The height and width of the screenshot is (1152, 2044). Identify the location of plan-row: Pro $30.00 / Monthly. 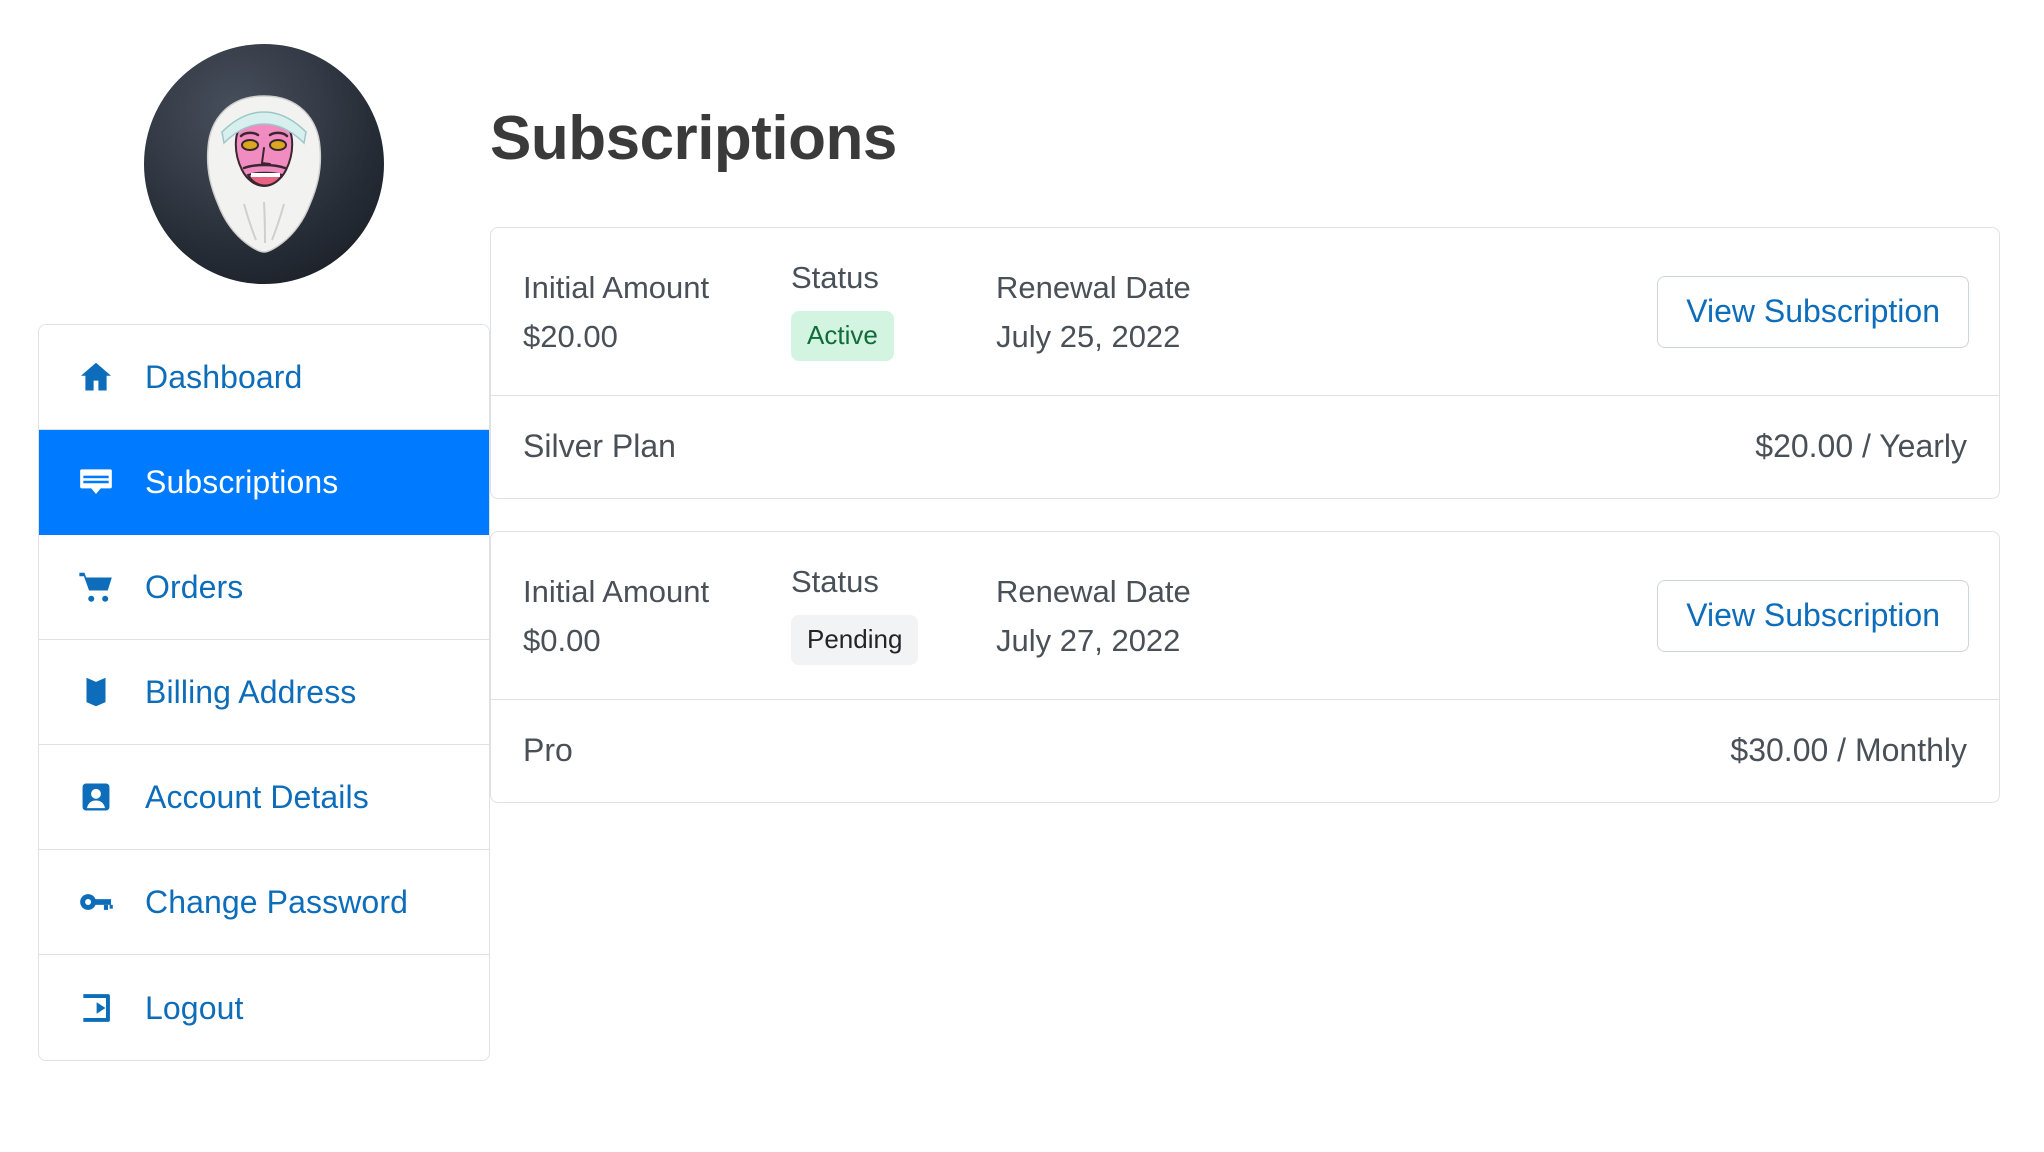
(1245, 750).